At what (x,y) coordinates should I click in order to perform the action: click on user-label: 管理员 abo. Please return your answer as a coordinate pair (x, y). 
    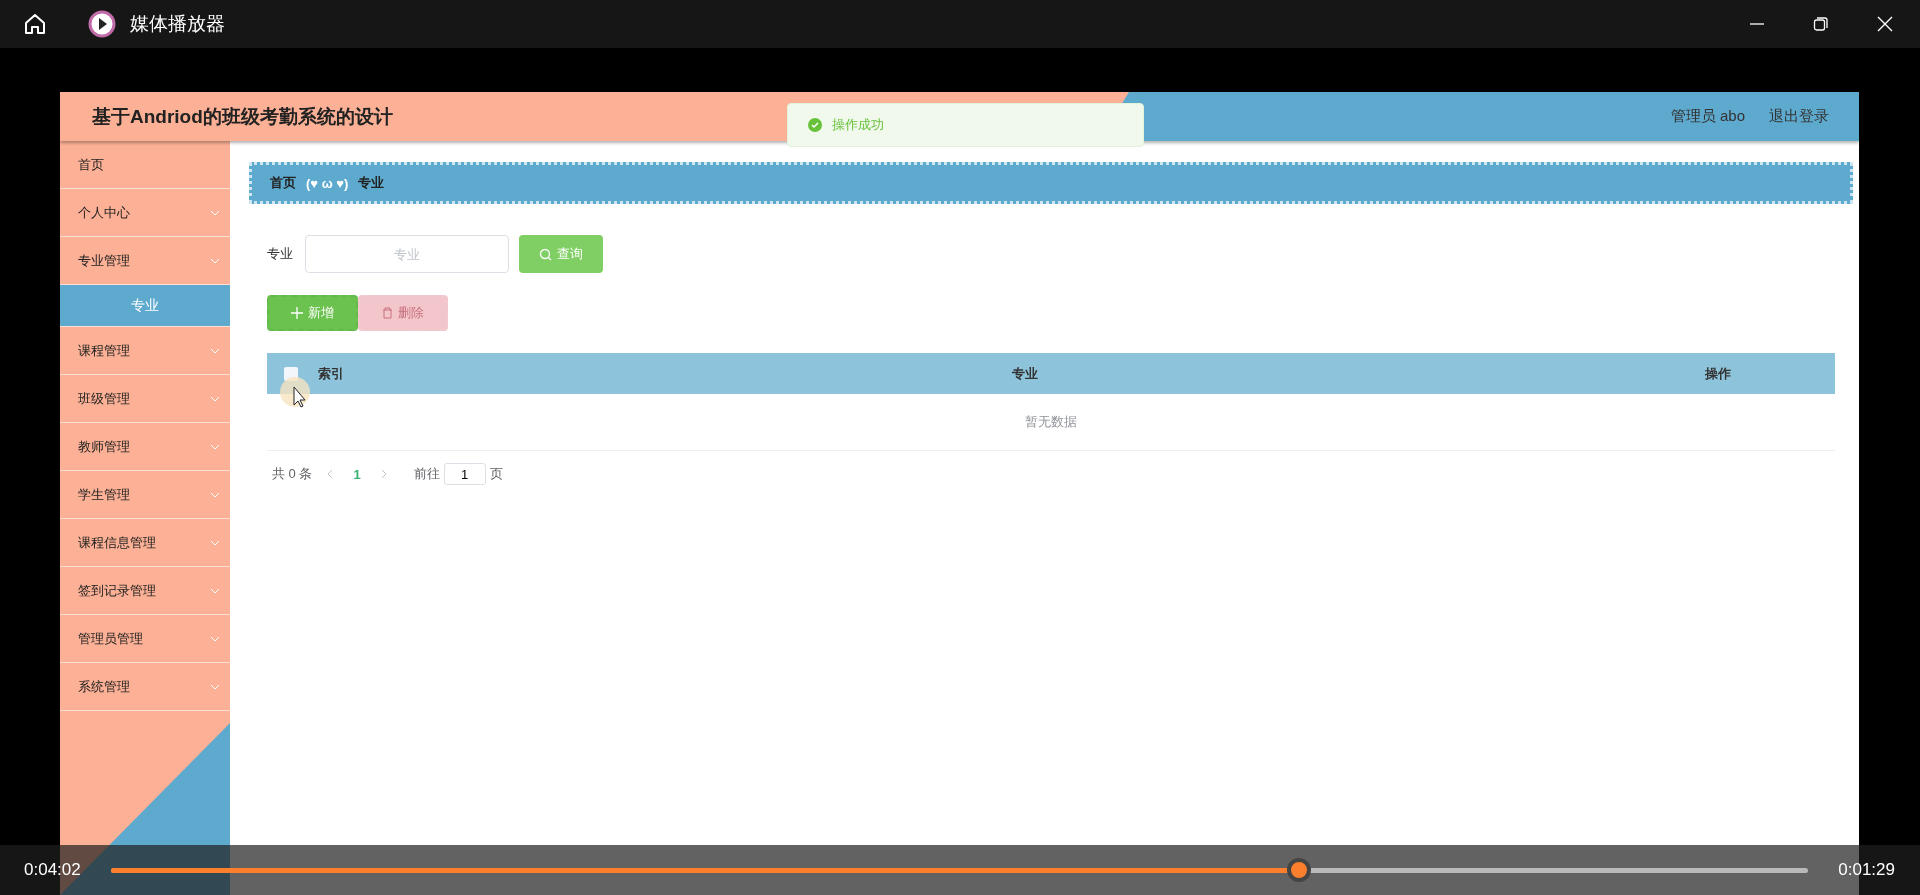
    Looking at the image, I should click on (1707, 116).